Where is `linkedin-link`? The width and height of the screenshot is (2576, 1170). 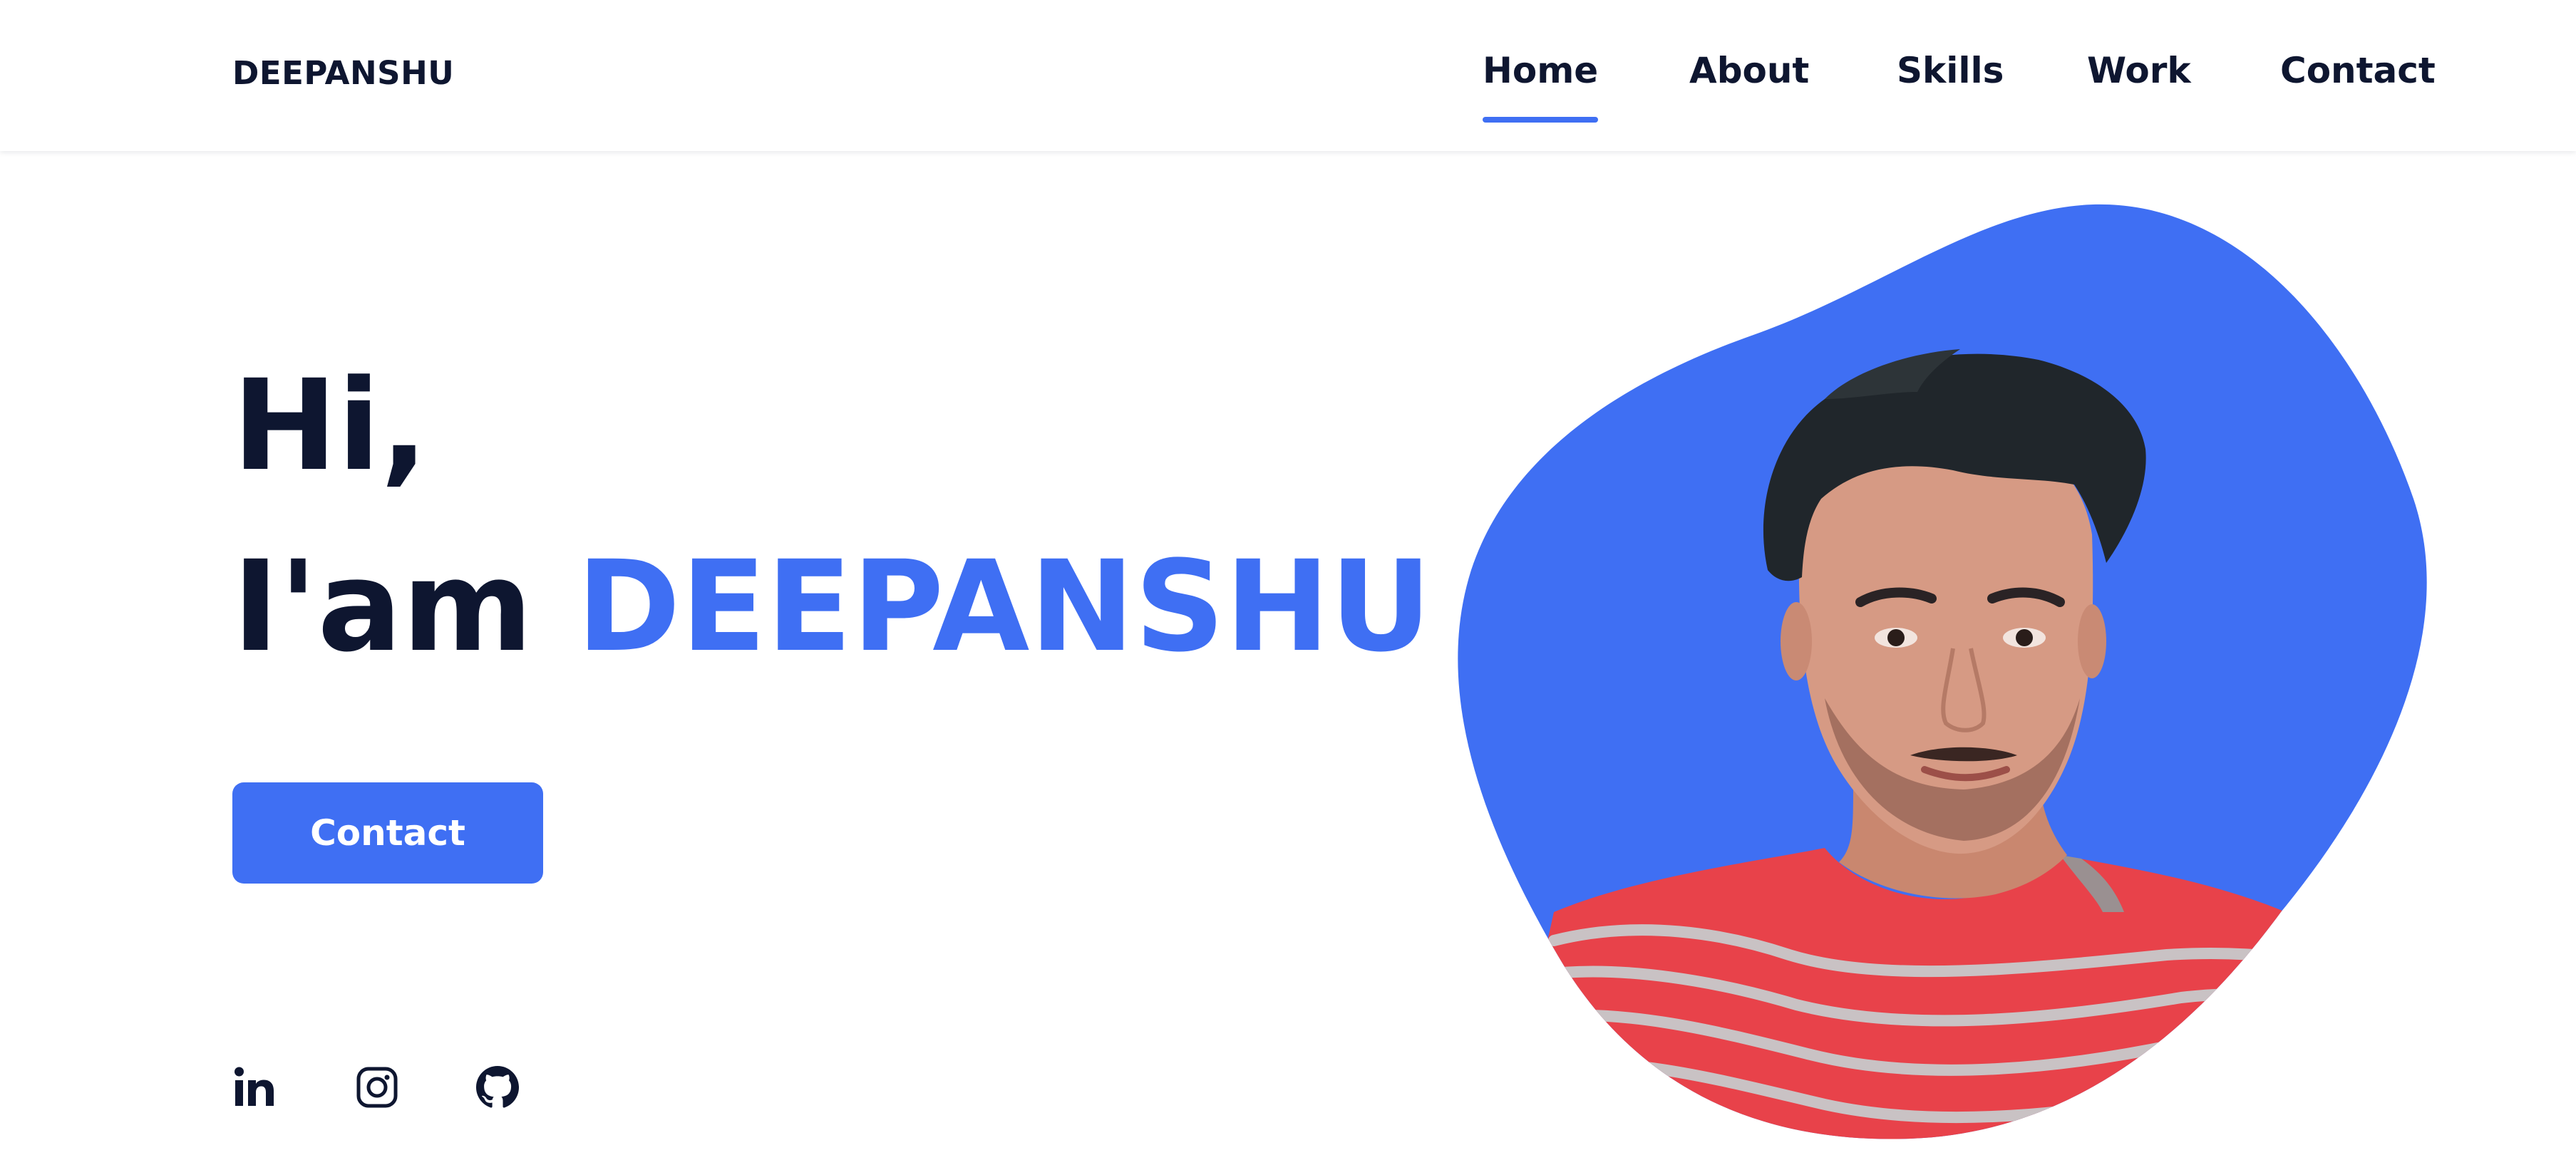
linkedin-link is located at coordinates (255, 1087).